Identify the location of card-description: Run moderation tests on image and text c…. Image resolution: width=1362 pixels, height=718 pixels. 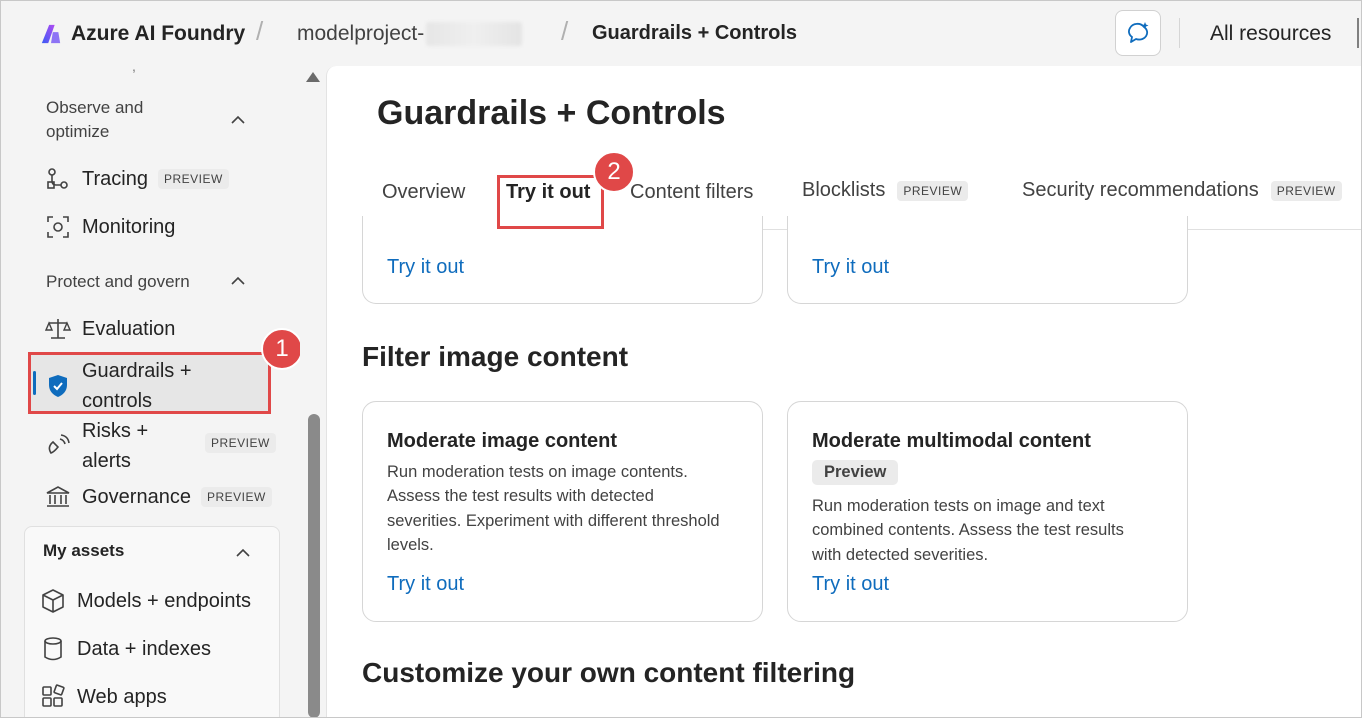
(968, 530).